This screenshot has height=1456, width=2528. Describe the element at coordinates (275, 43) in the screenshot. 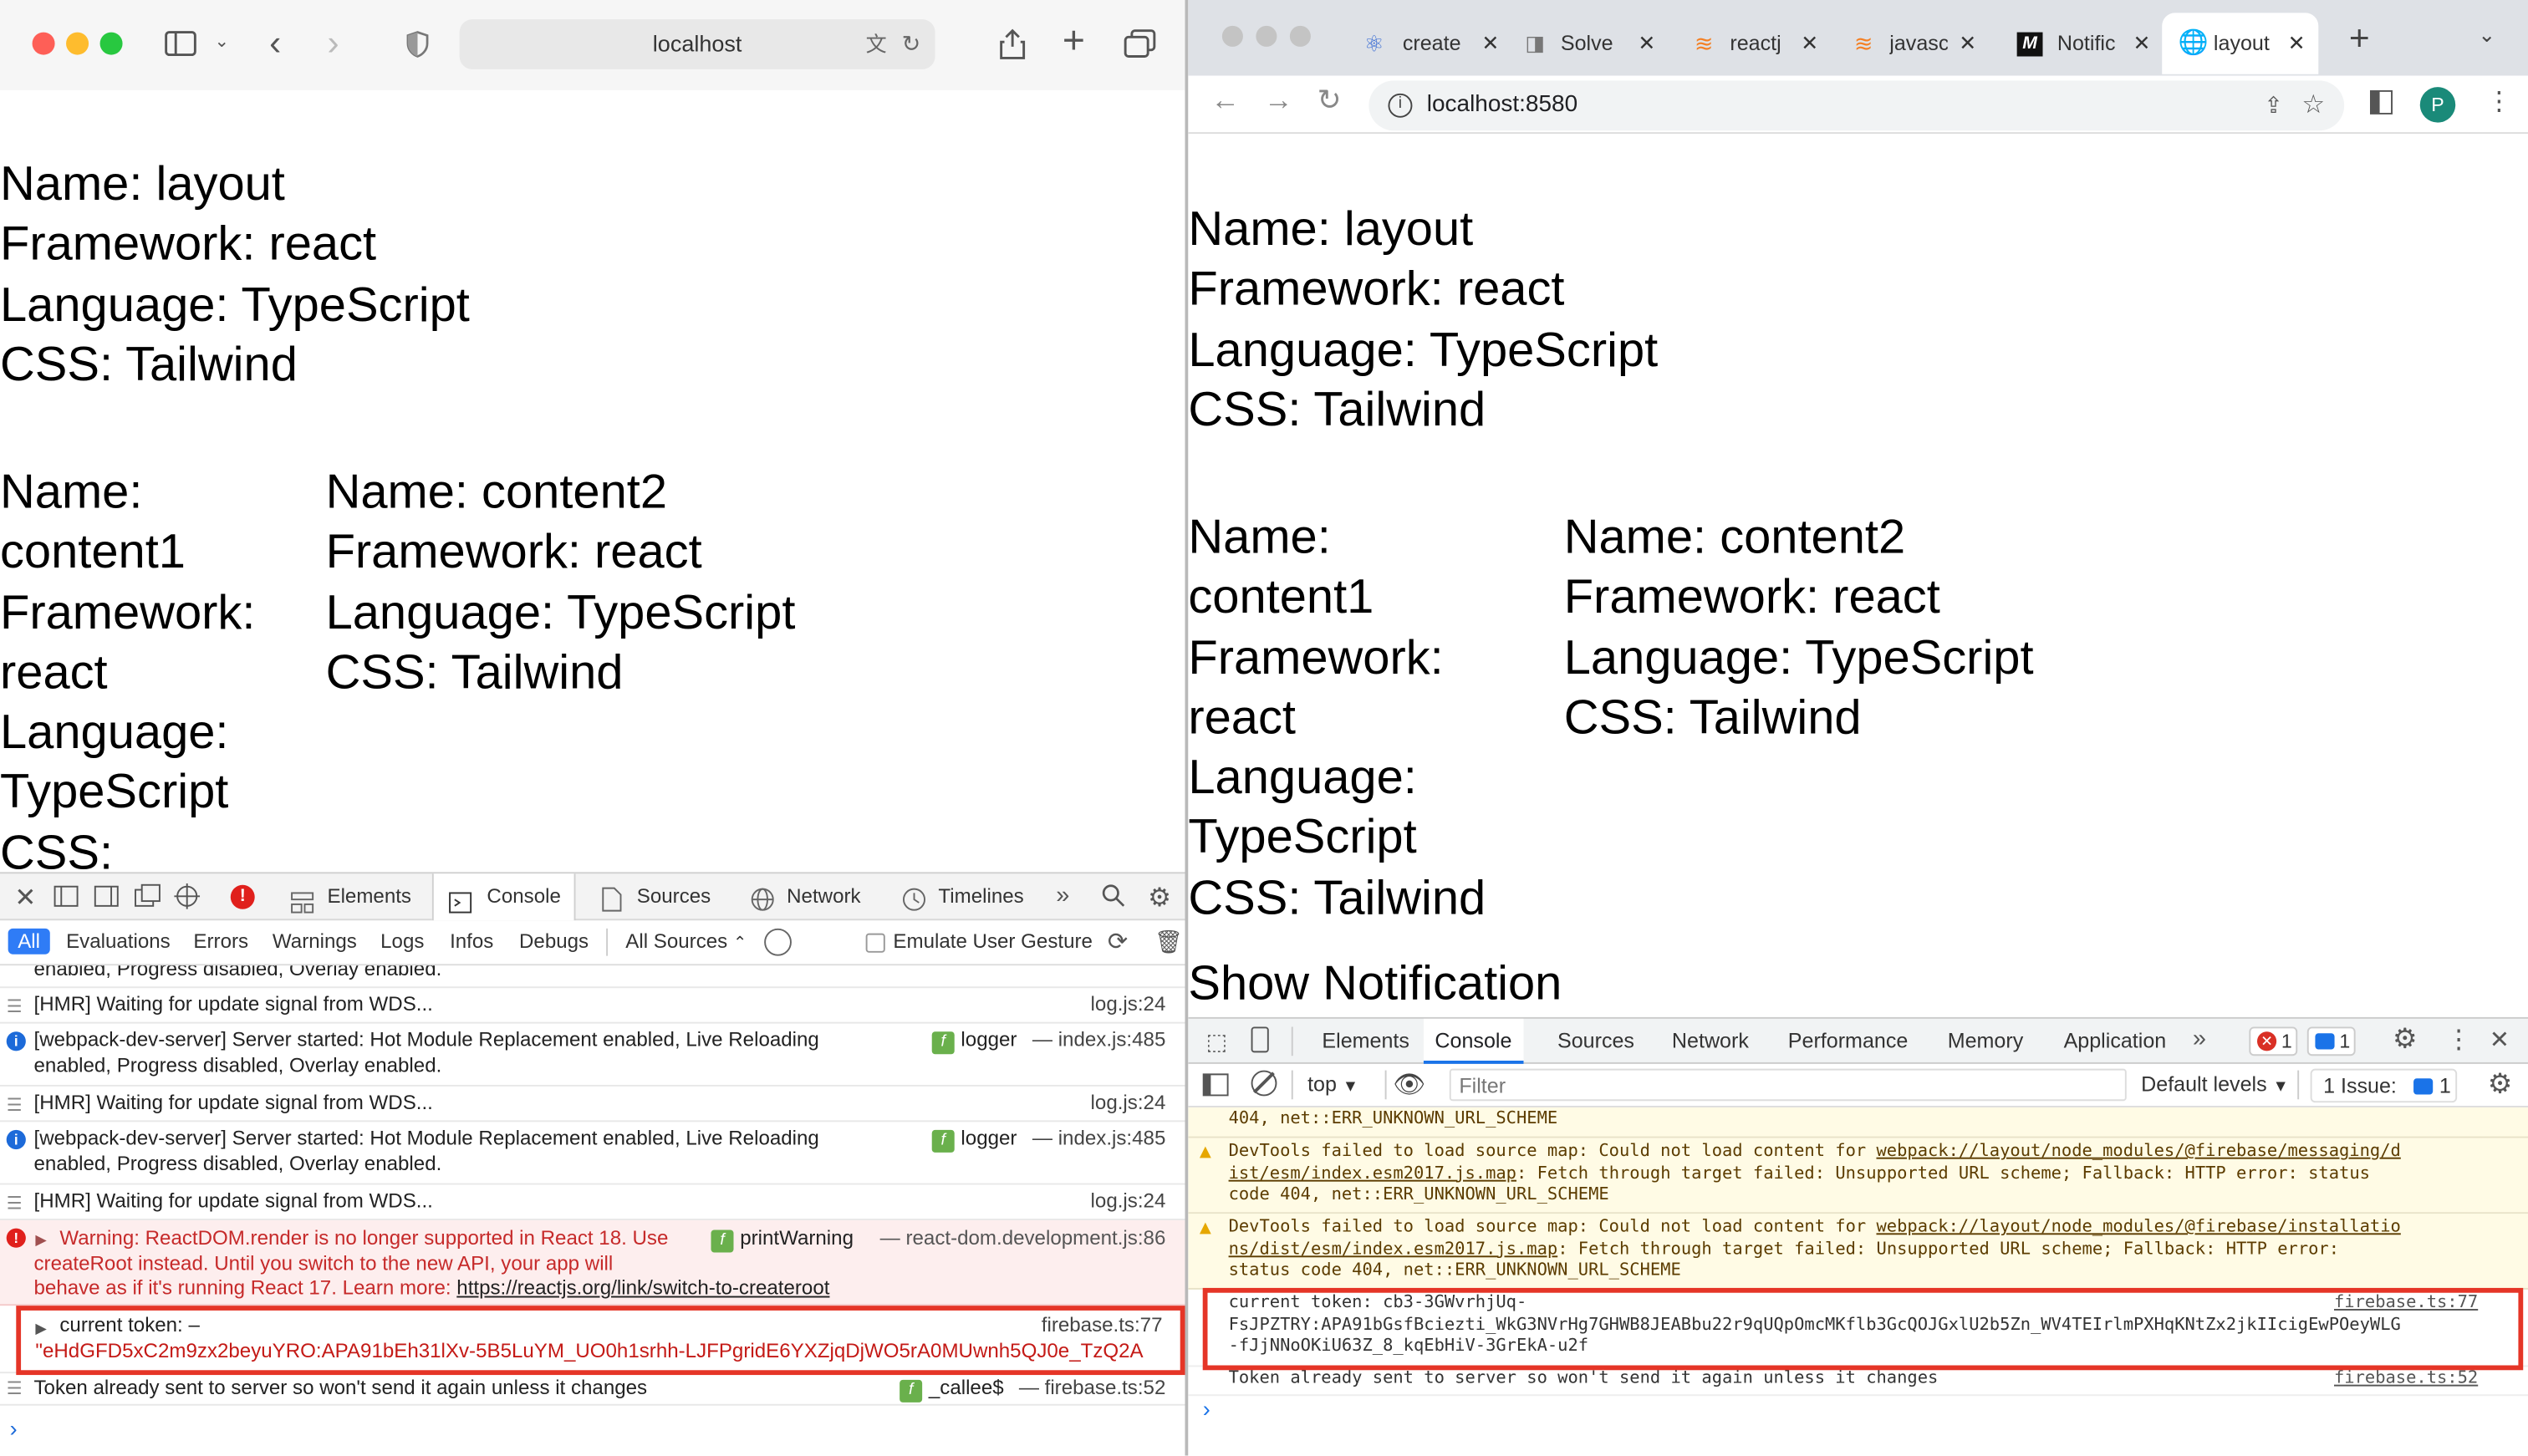

I see `back-icon: ‹` at that location.